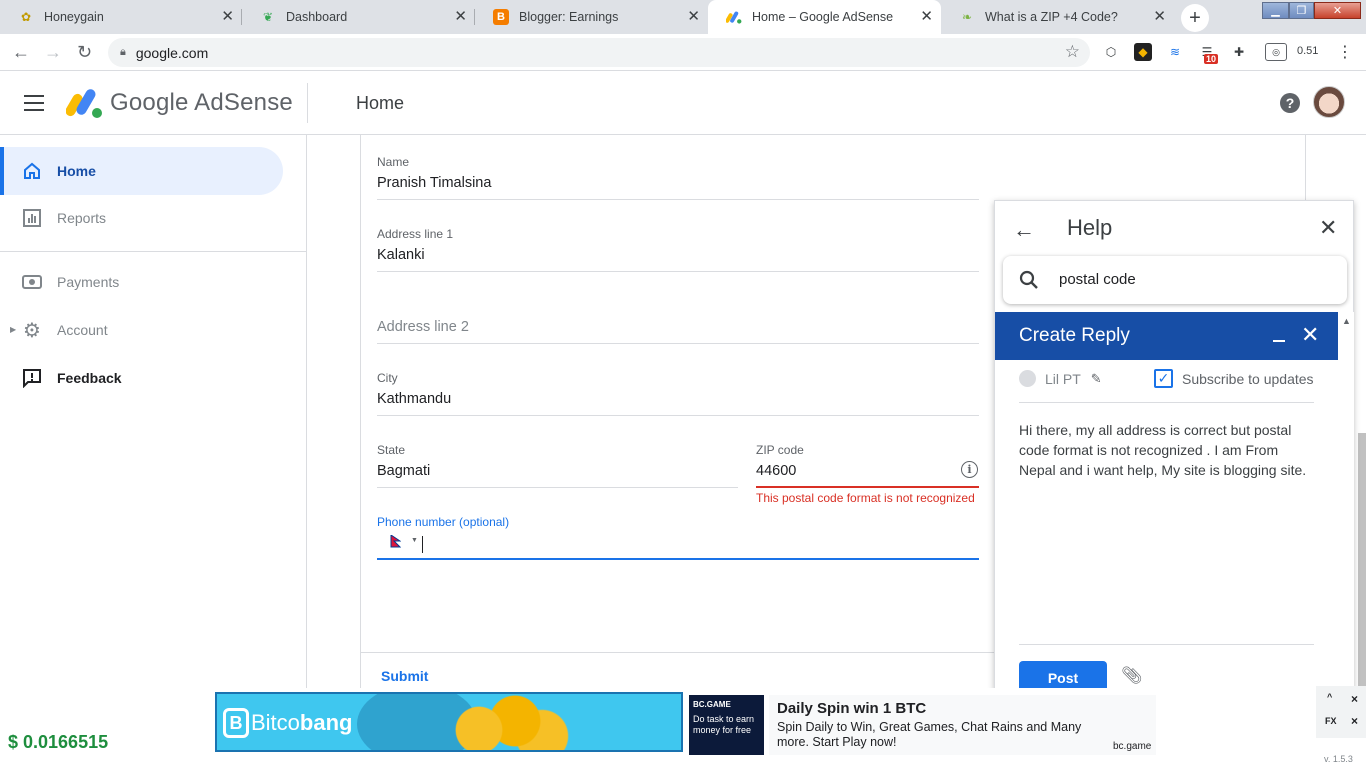 This screenshot has height=768, width=1366. Describe the element at coordinates (1279, 341) in the screenshot. I see `minimize-icon` at that location.